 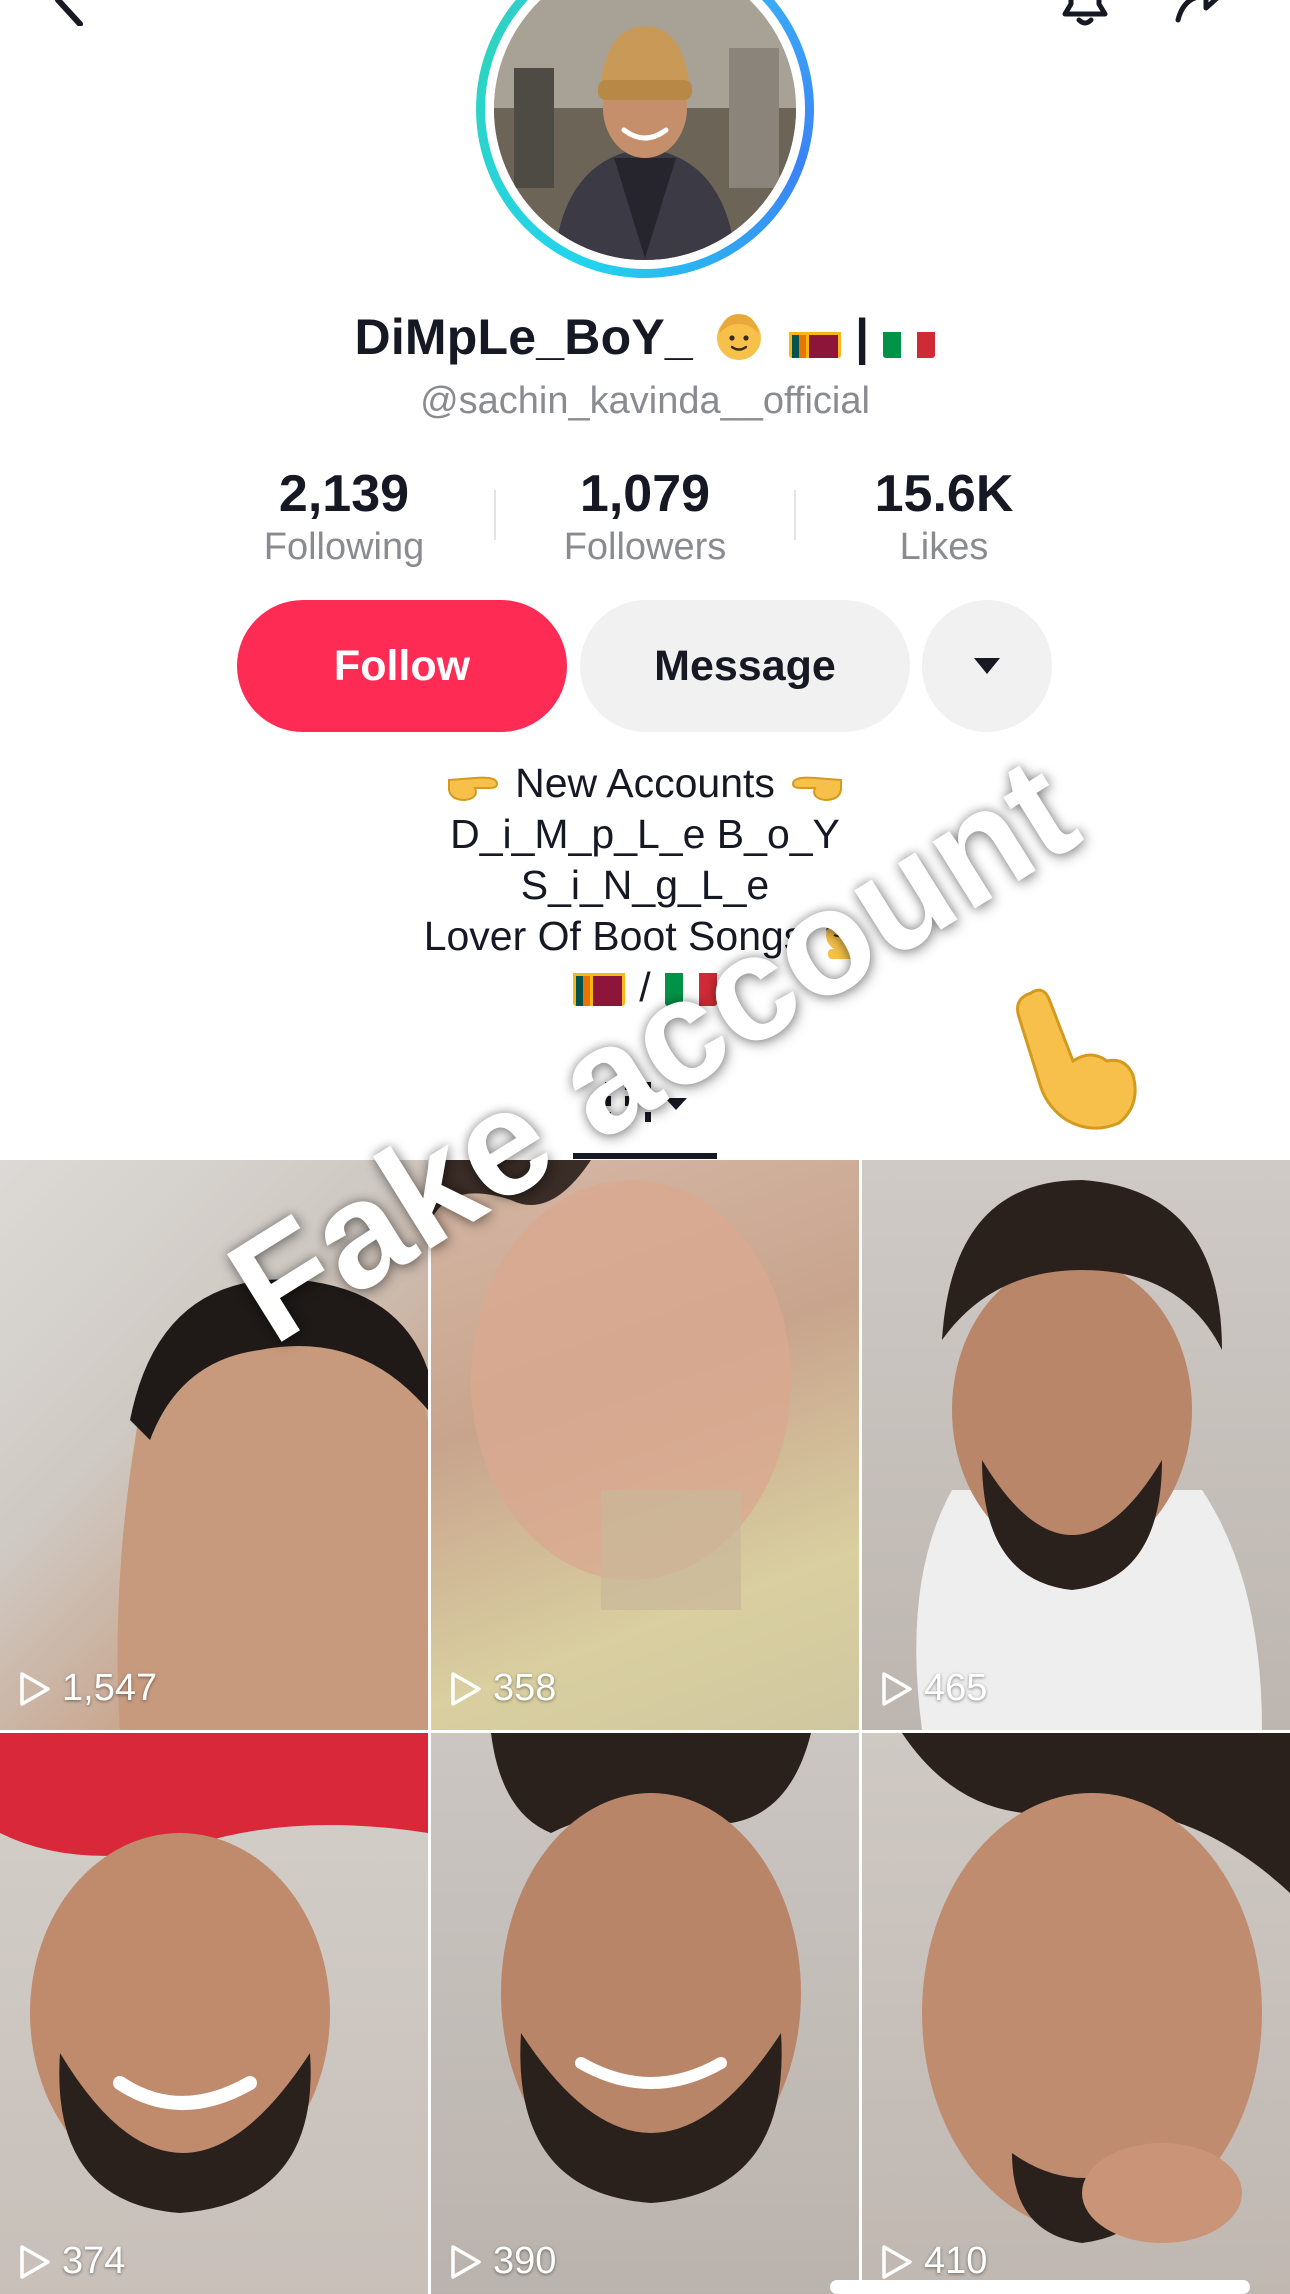 I want to click on view-count: 465, so click(x=933, y=1688).